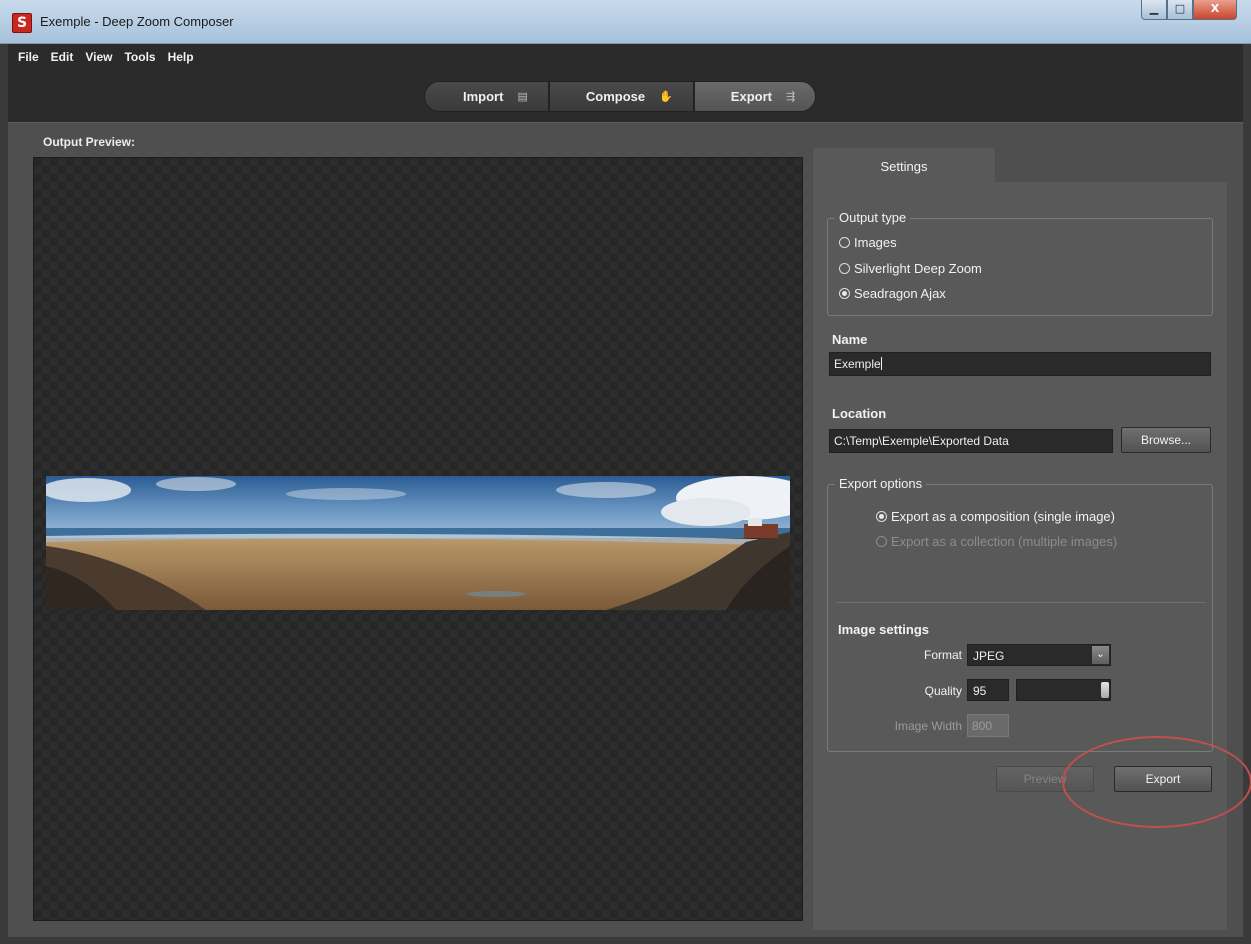 The image size is (1251, 944). What do you see at coordinates (1215, 10) in the screenshot?
I see `close-button: X` at bounding box center [1215, 10].